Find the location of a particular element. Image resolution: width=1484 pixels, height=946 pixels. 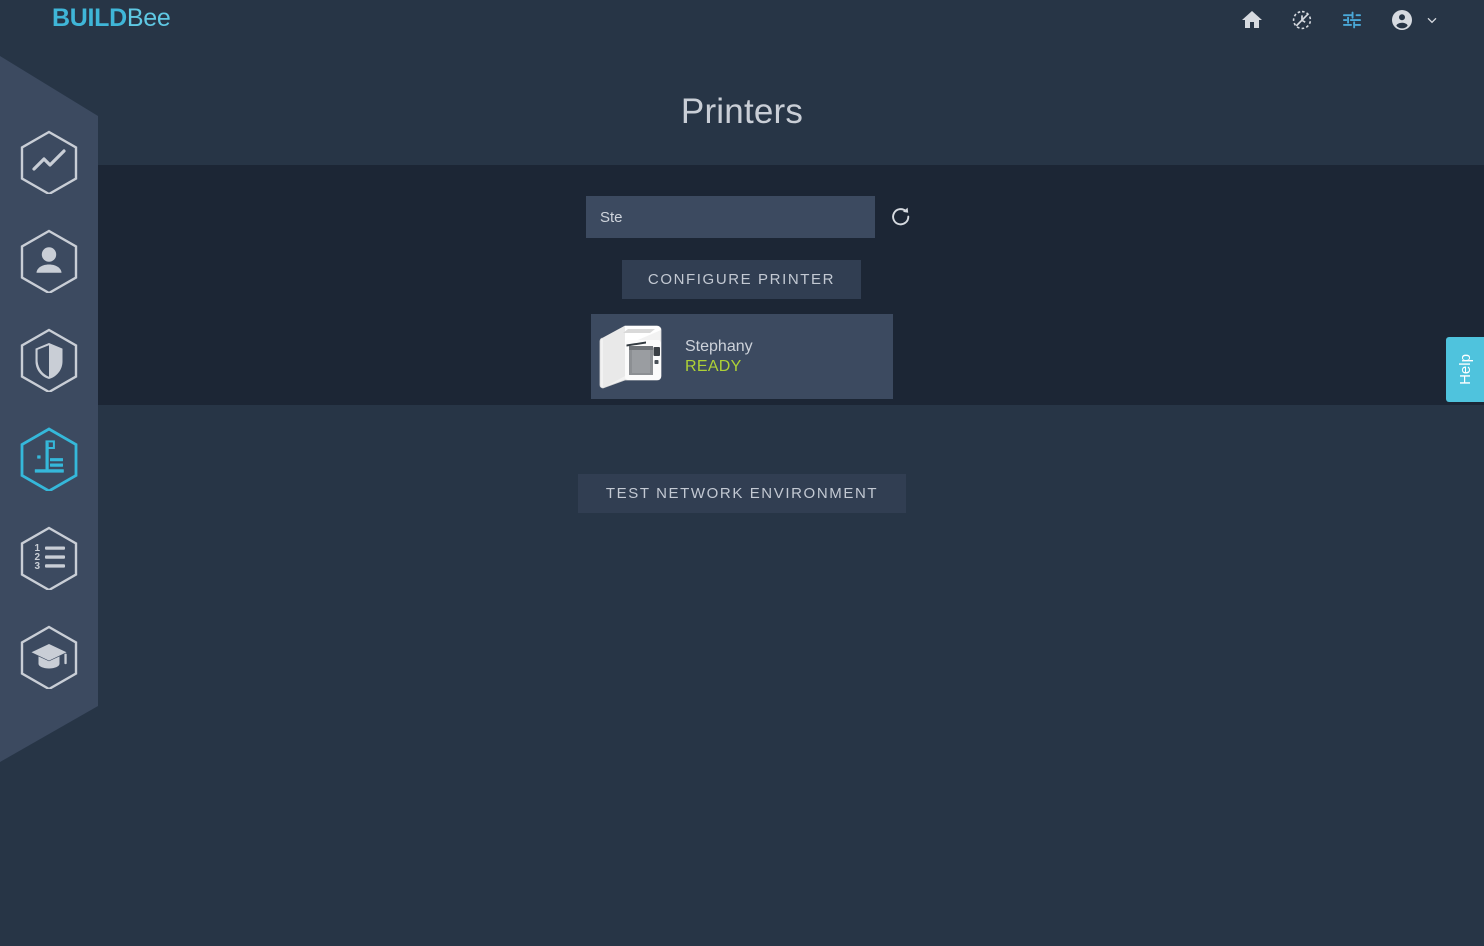

svg-text: 3 is located at coordinates (38, 566).